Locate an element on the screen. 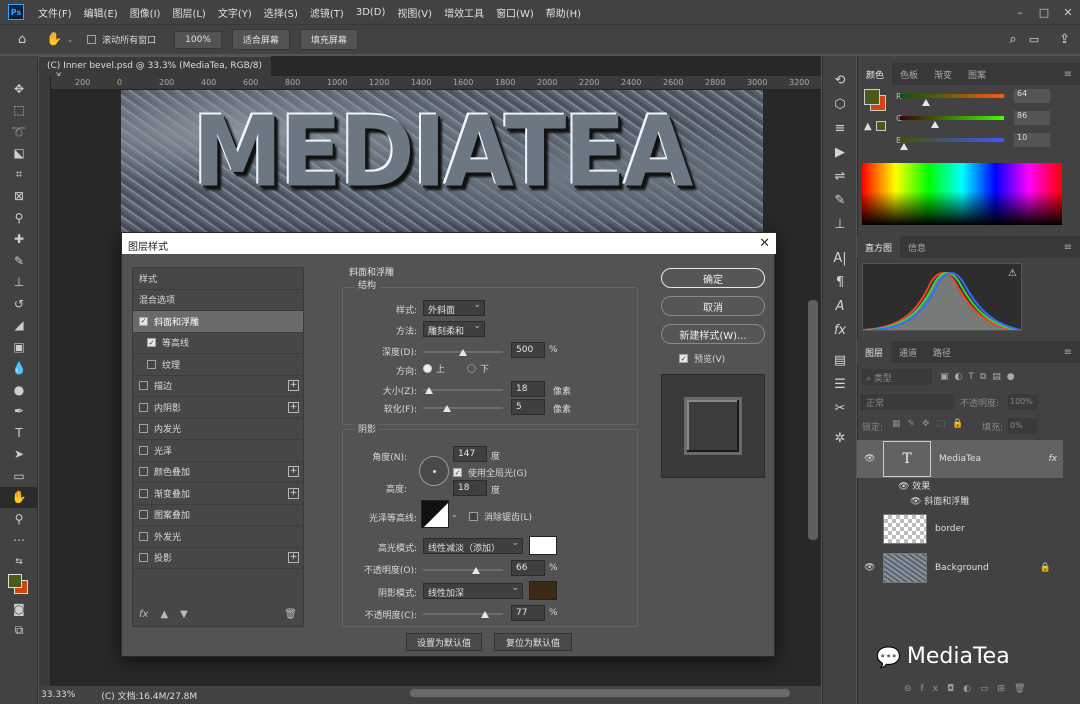  brush-settings-icon: ✎ is located at coordinates (840, 200).